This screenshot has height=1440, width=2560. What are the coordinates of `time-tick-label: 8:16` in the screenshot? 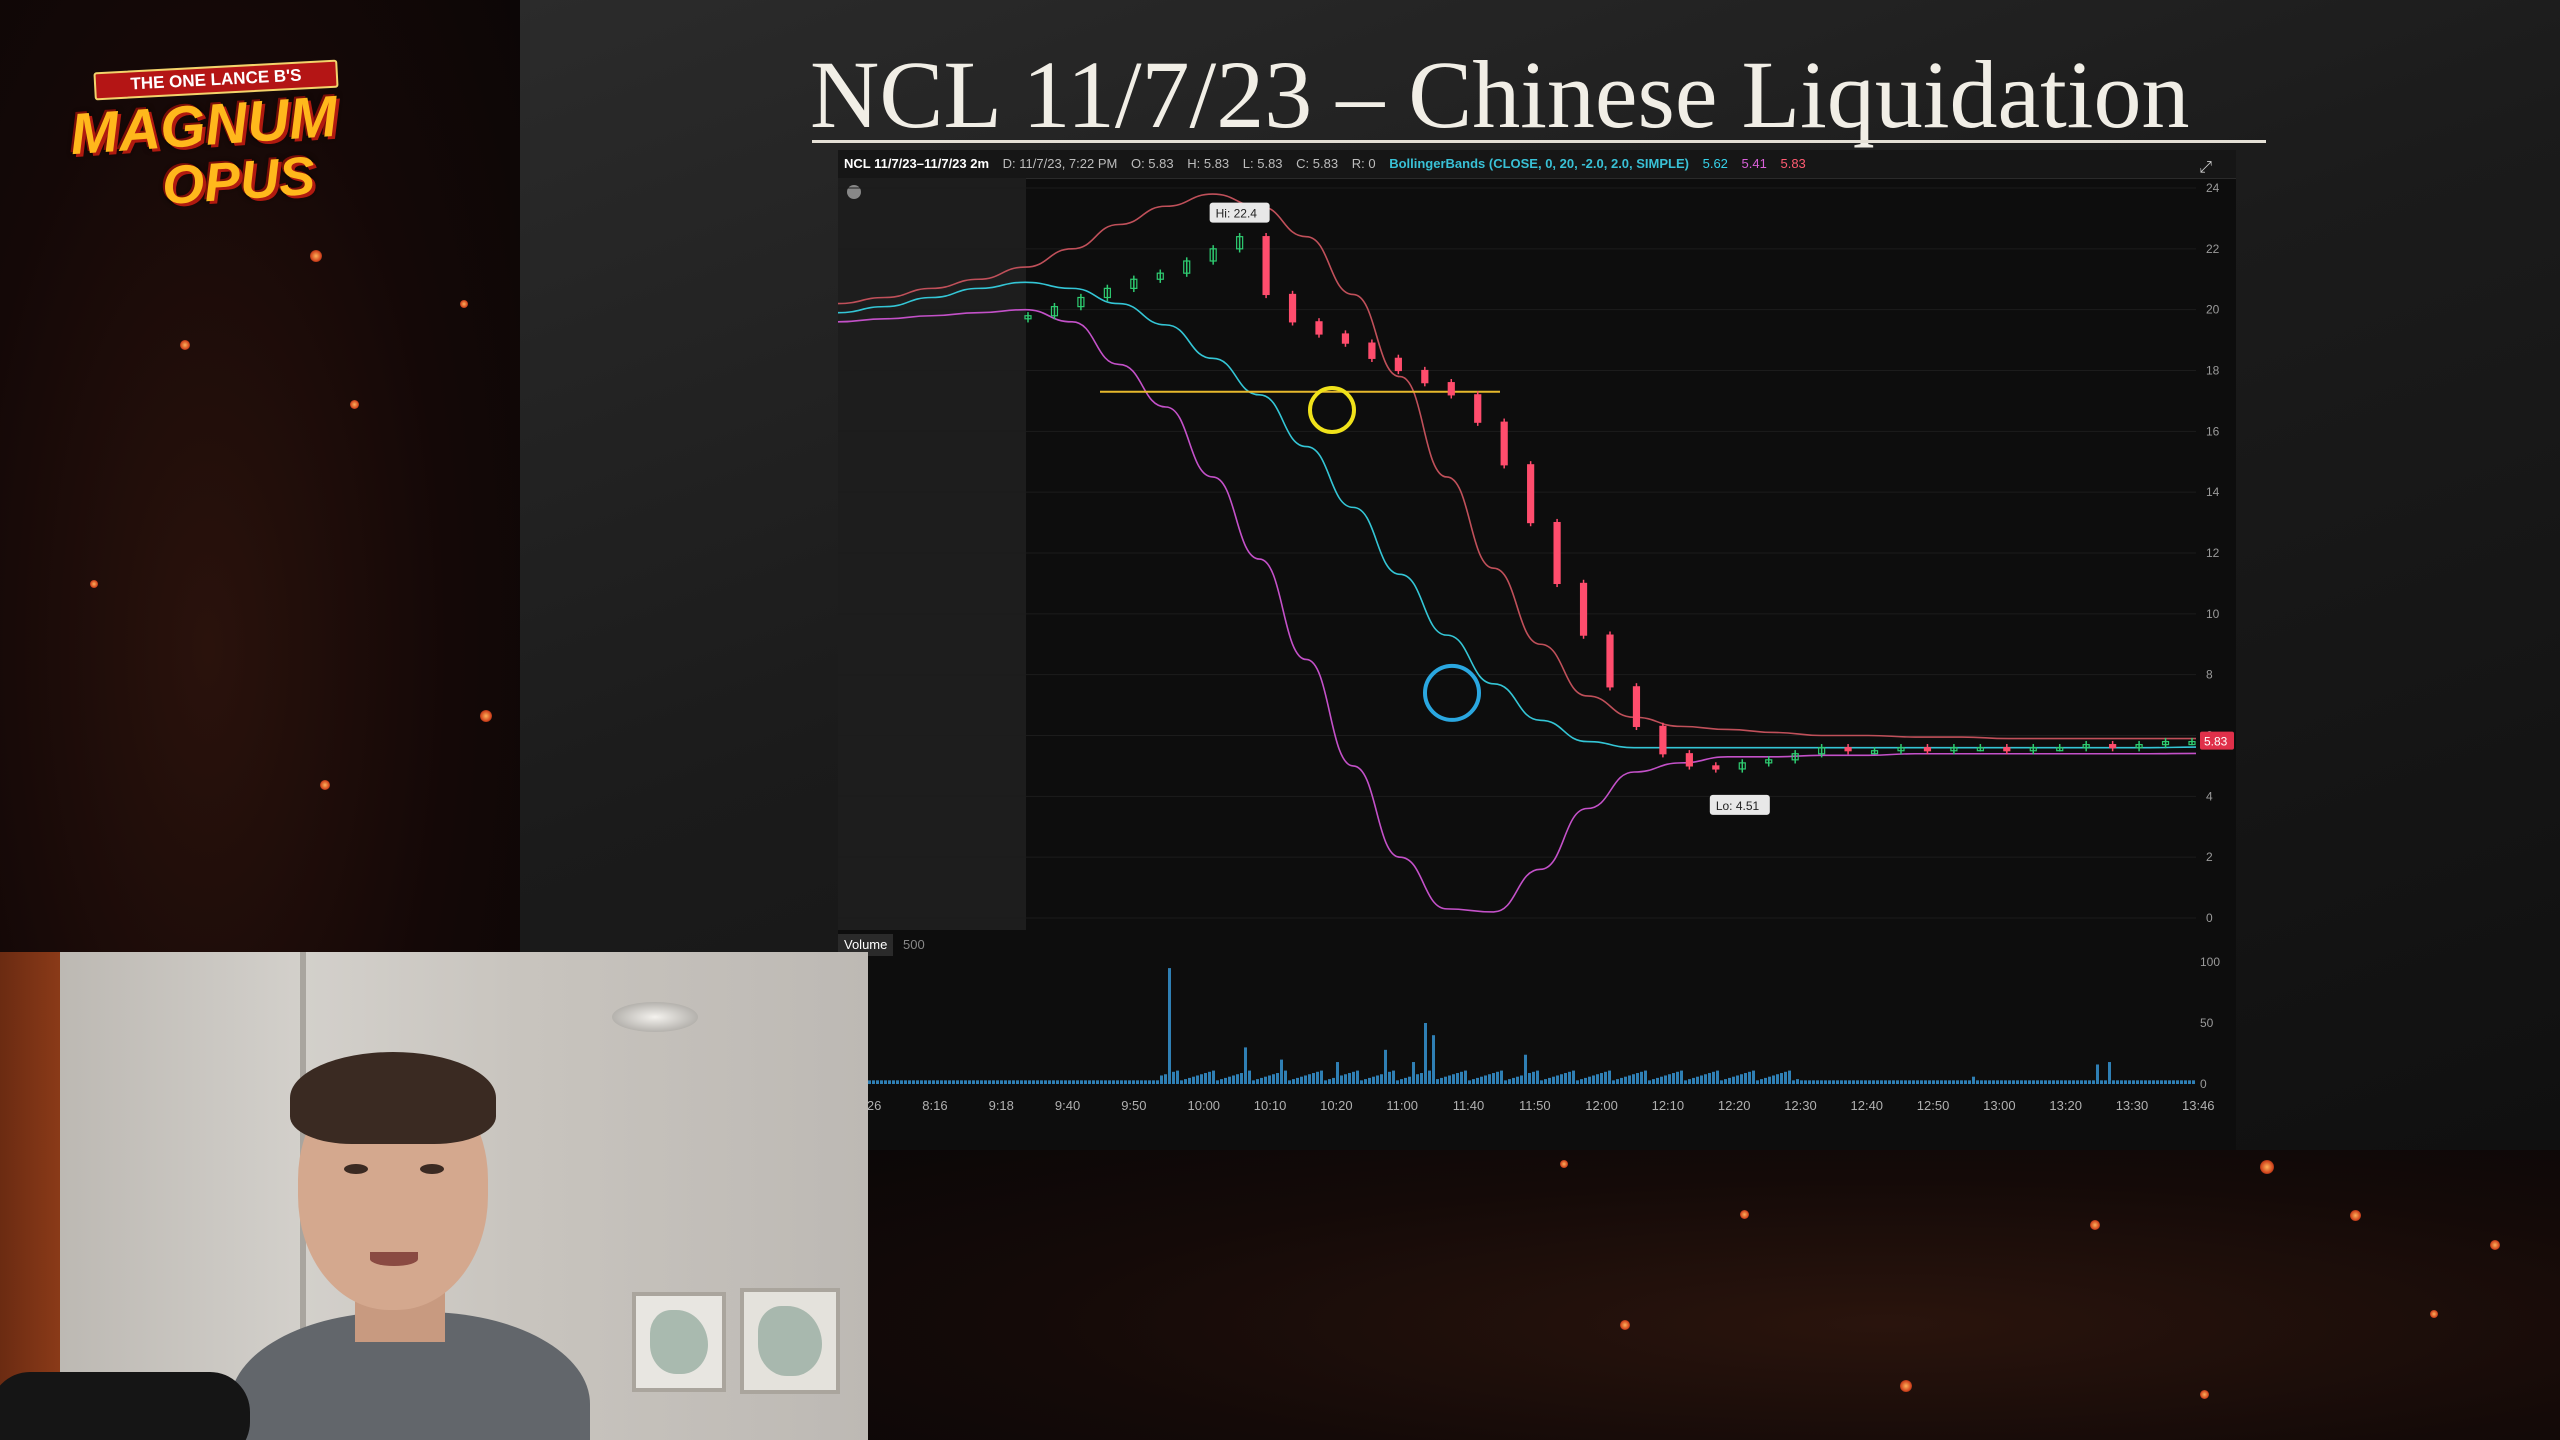 It's located at (934, 1105).